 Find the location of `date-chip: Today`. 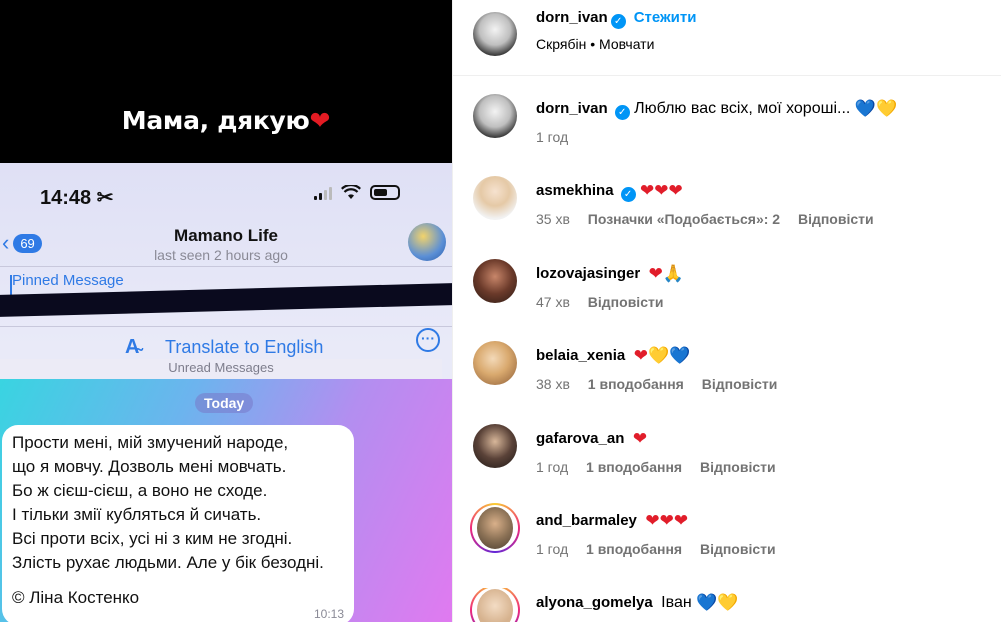

date-chip: Today is located at coordinates (224, 403).